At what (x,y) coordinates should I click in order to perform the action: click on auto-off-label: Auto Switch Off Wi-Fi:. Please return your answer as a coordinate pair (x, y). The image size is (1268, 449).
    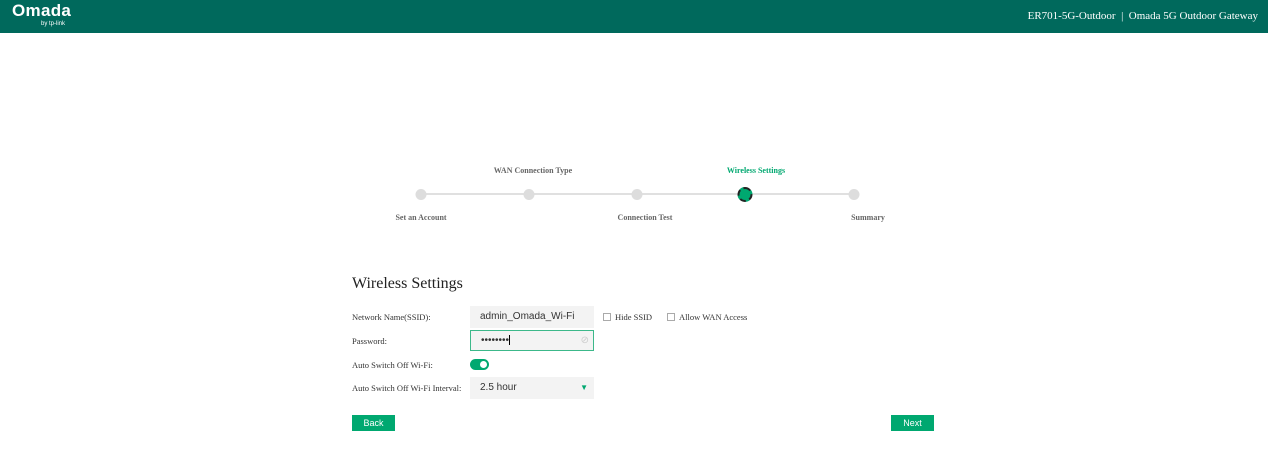
    Looking at the image, I should click on (392, 365).